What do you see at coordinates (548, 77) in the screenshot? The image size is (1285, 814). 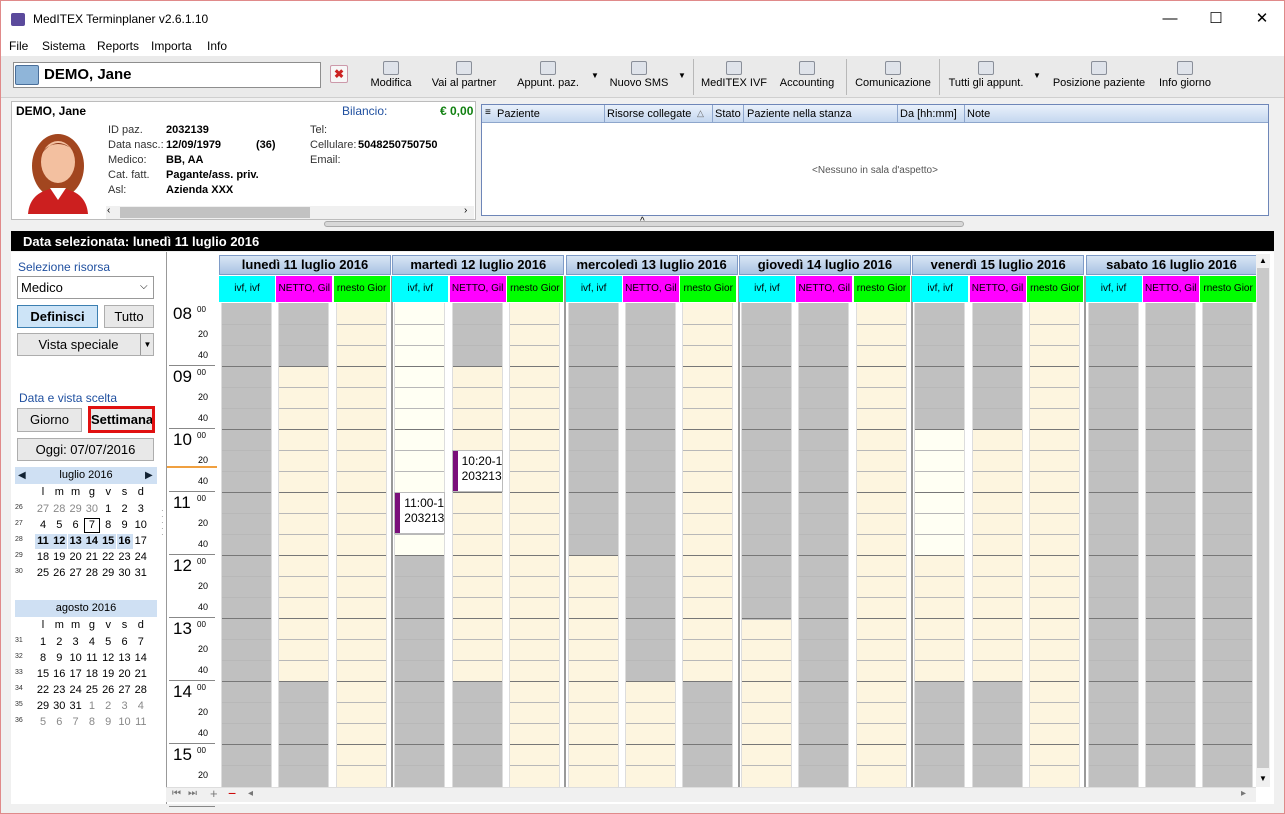 I see `toolbar-appunt-paz: Appunt. paz.` at bounding box center [548, 77].